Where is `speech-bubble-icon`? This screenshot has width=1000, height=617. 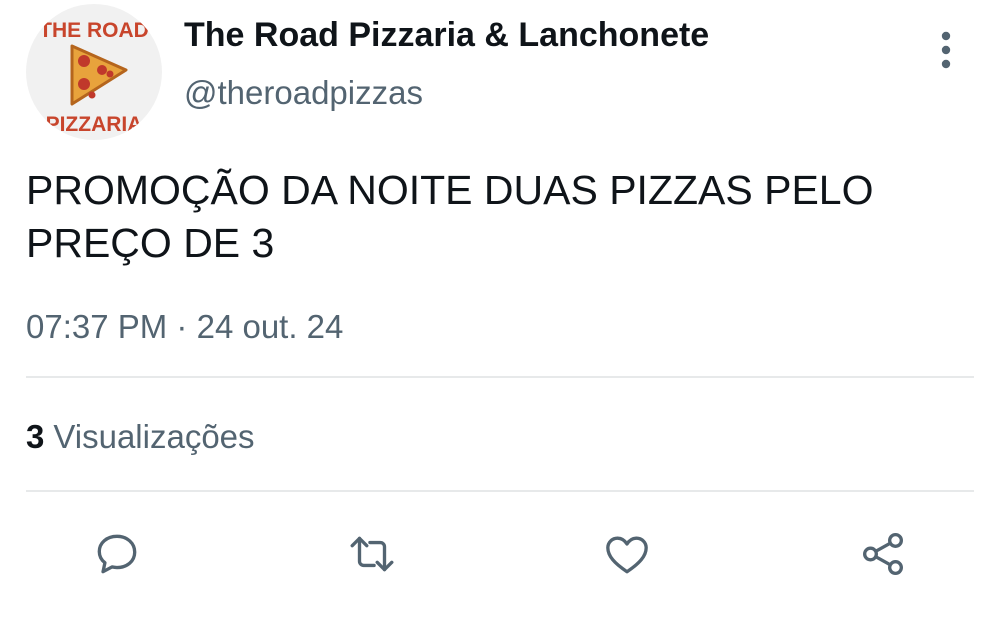
speech-bubble-icon is located at coordinates (117, 554).